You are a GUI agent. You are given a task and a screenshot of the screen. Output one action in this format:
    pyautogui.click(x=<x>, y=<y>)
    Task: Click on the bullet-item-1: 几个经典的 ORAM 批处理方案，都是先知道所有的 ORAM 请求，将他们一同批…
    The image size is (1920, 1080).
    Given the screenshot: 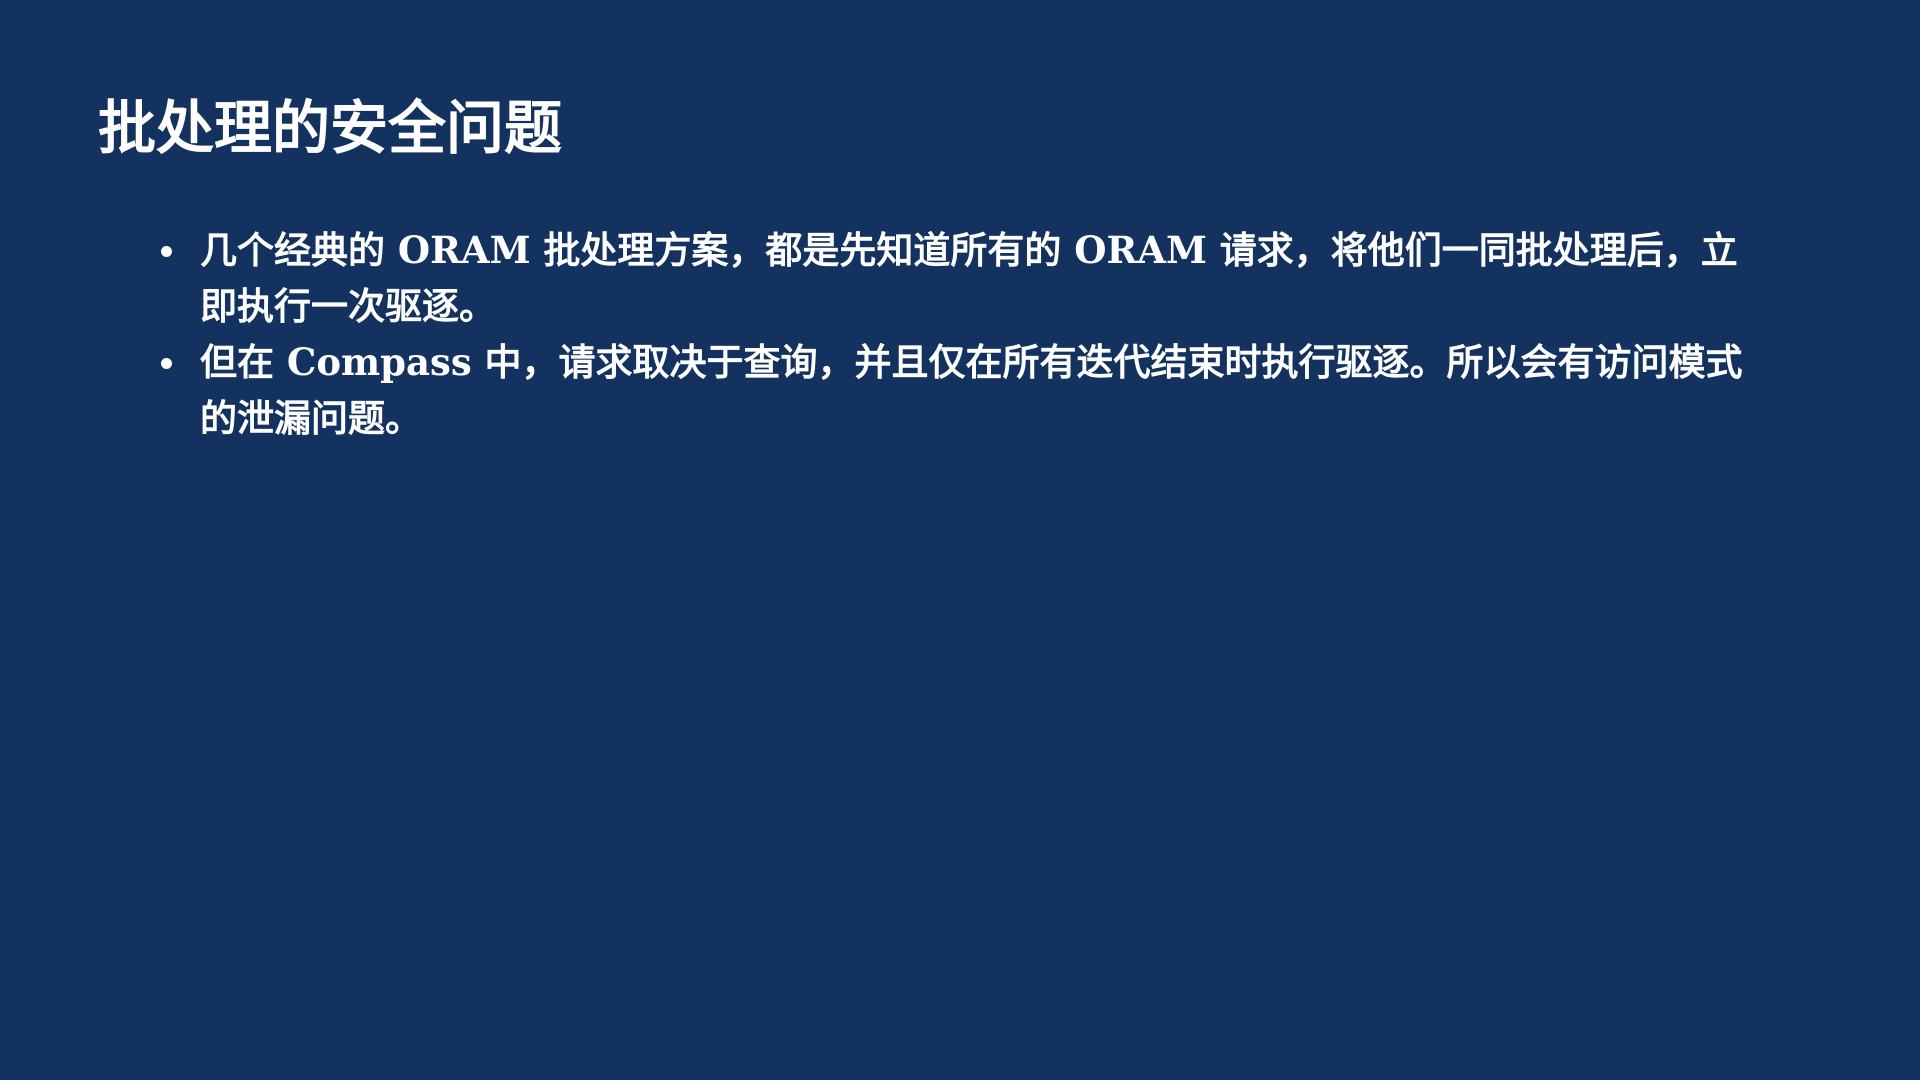 What is the action you would take?
    pyautogui.click(x=962, y=278)
    